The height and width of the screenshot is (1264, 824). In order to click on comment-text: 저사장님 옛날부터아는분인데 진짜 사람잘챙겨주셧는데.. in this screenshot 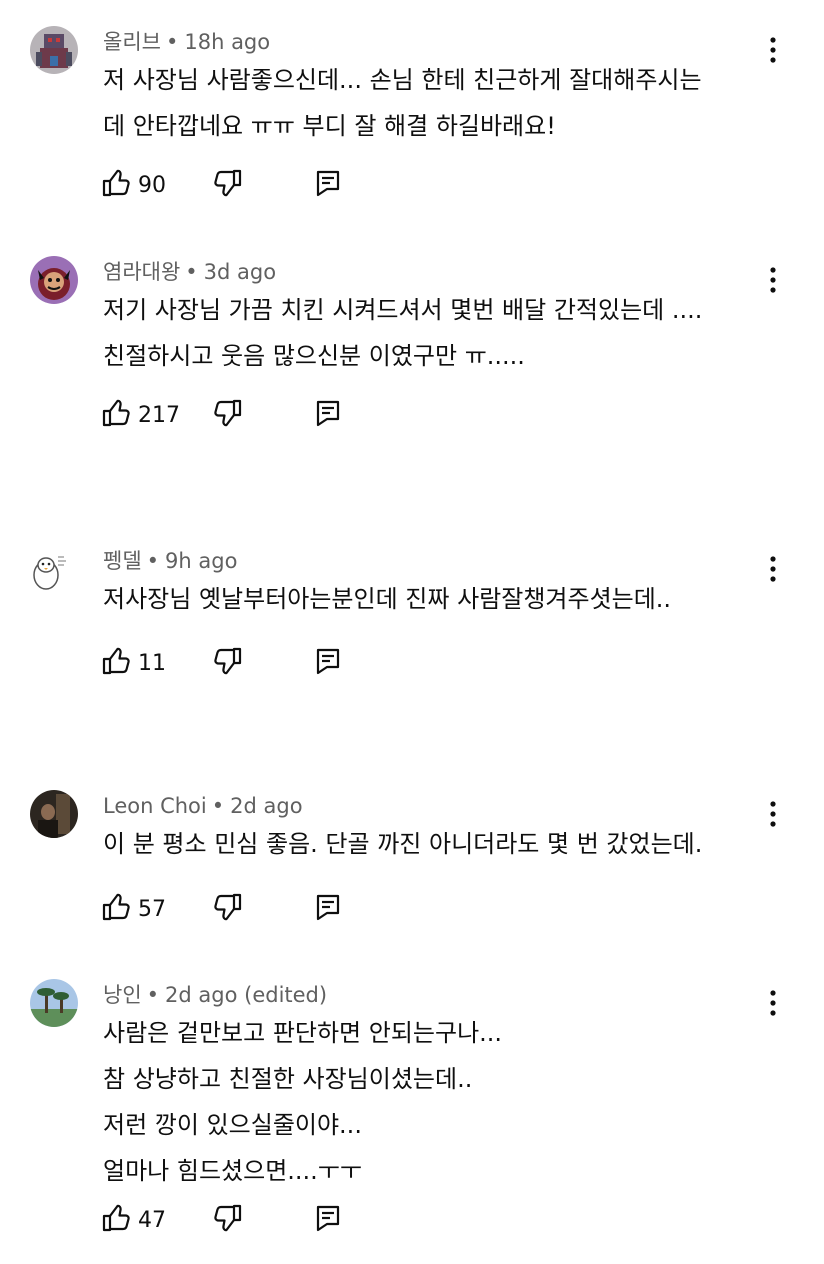, I will do `click(443, 599)`.